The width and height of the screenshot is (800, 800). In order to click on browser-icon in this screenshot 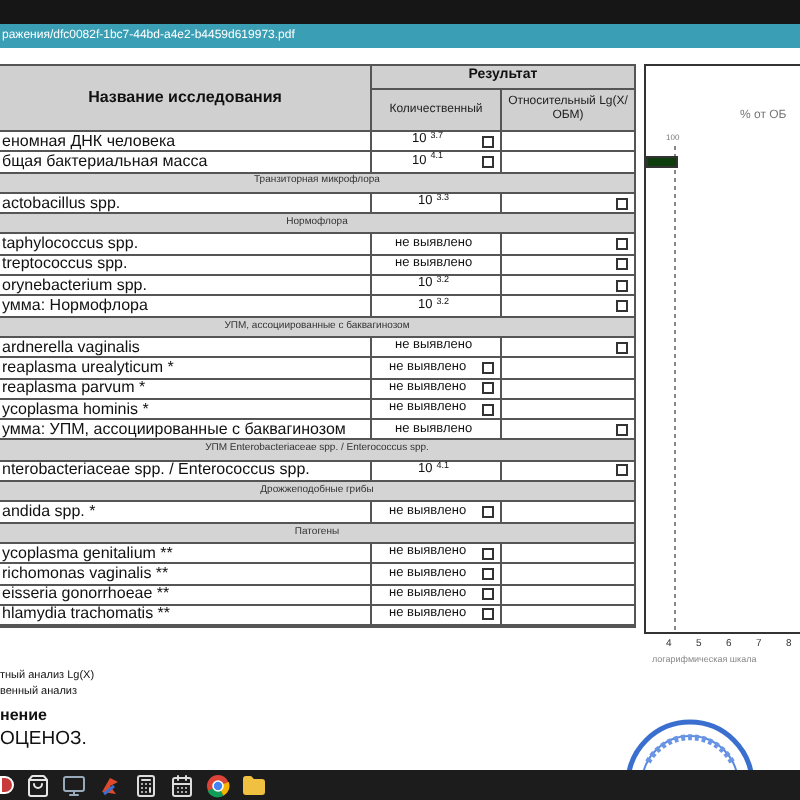, I will do `click(218, 785)`.